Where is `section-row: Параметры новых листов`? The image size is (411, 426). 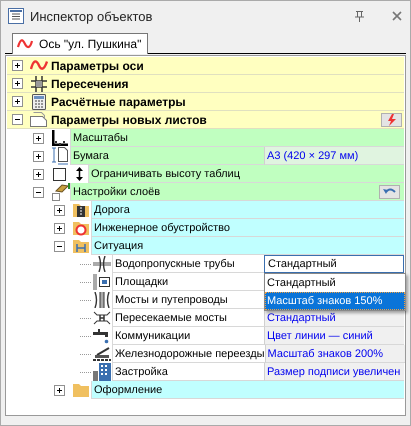 section-row: Параметры новых листов is located at coordinates (205, 120).